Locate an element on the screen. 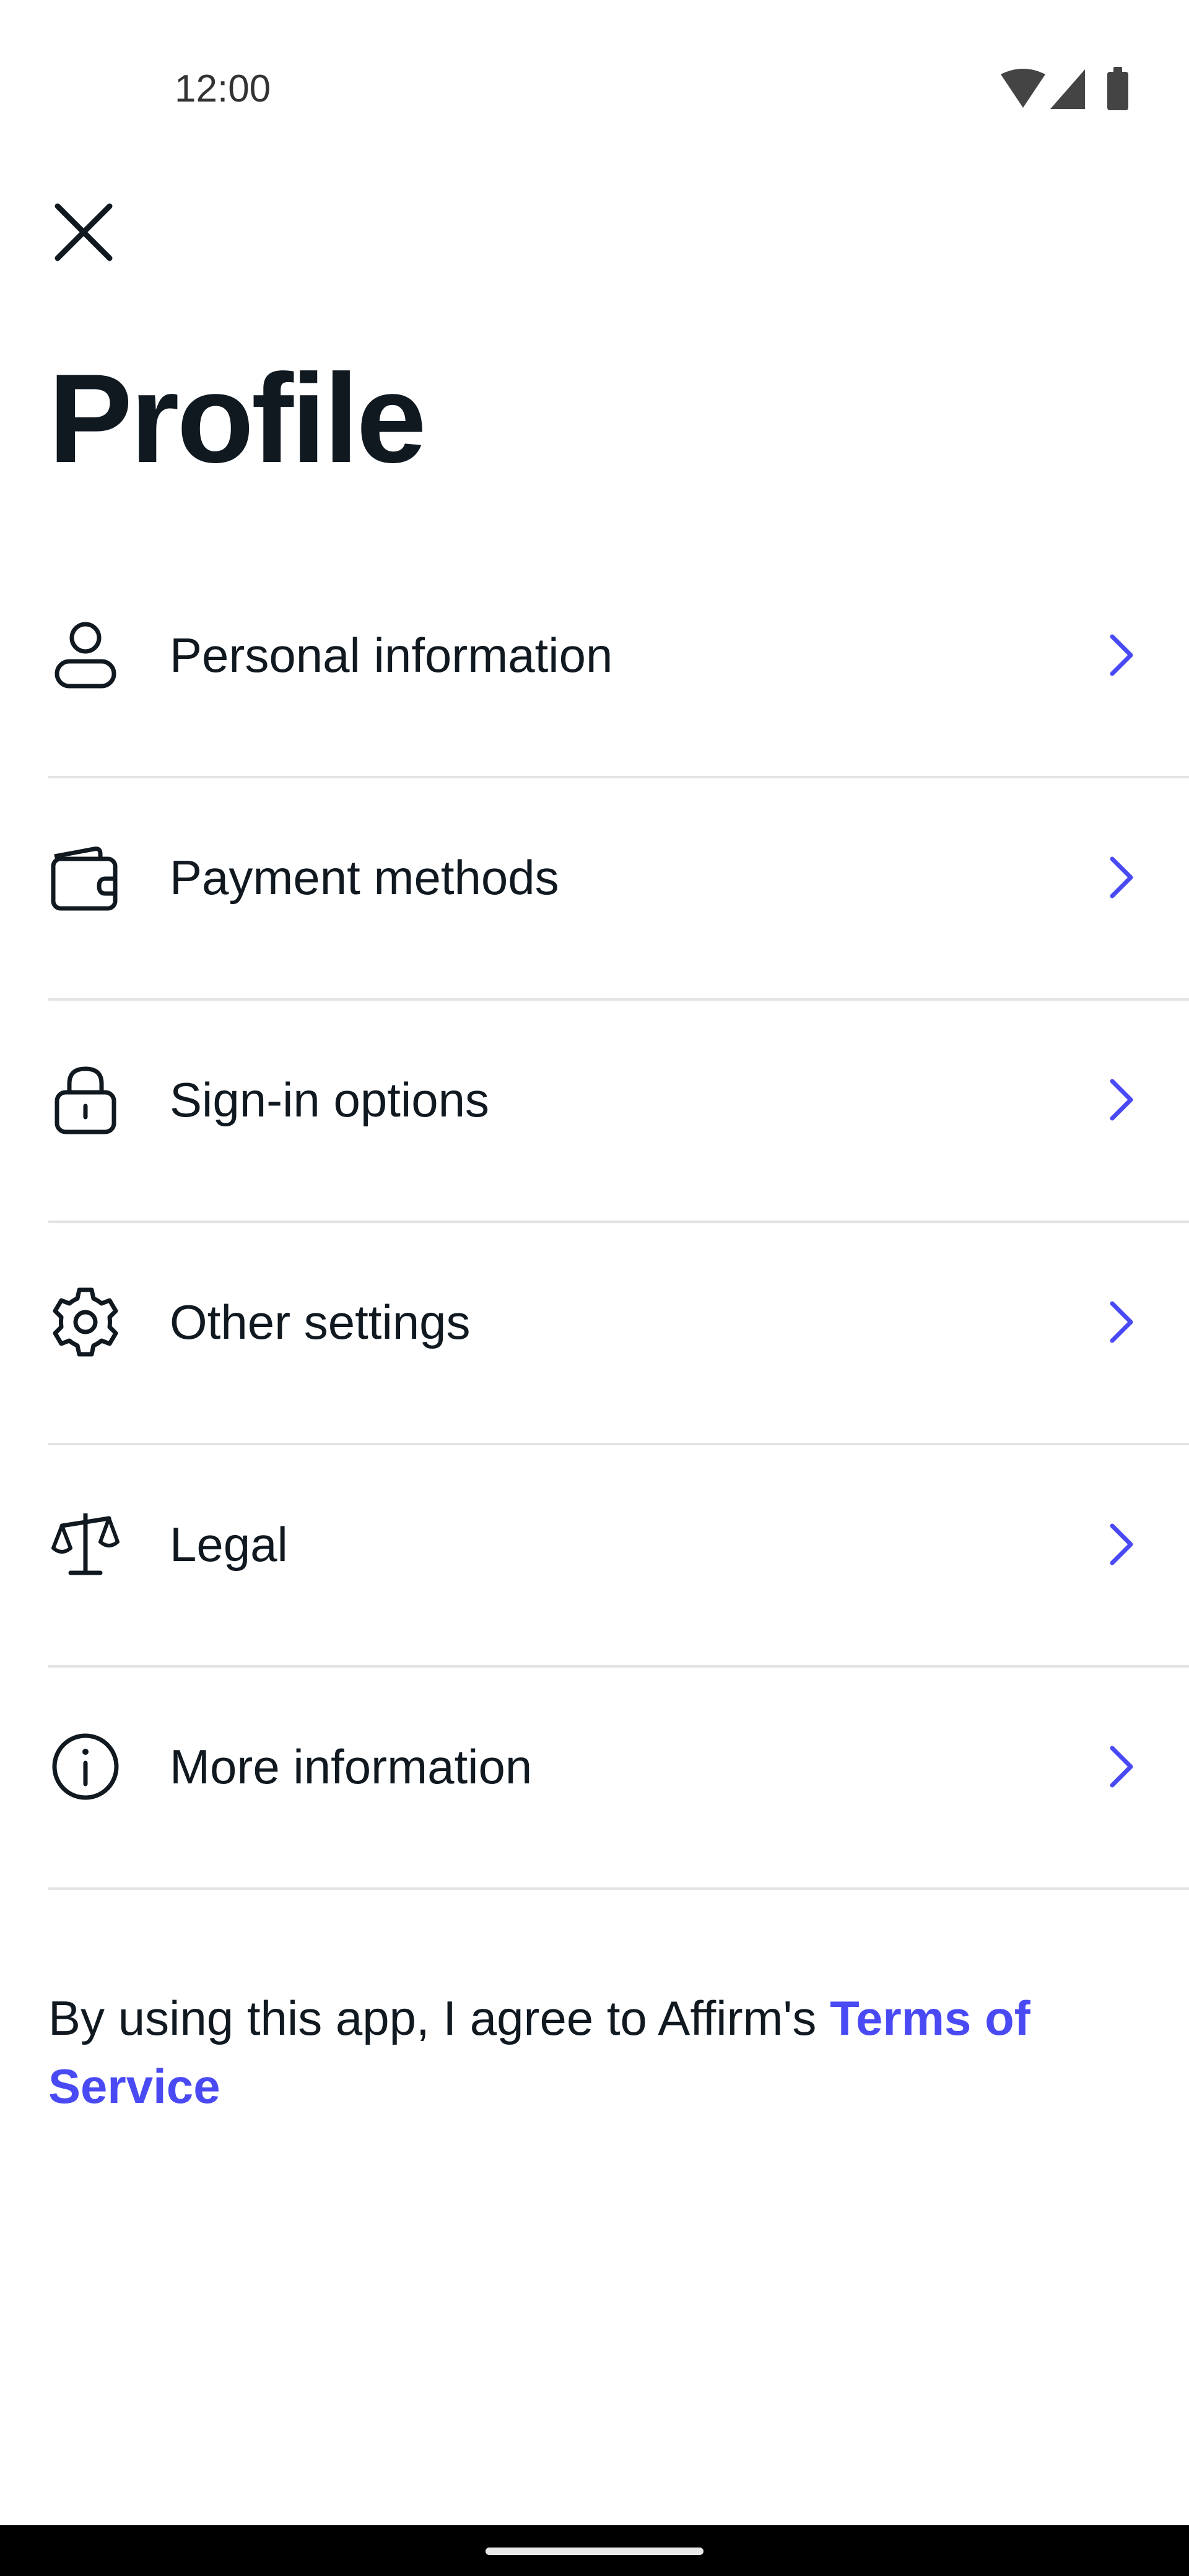 This screenshot has width=1189, height=2576. menu-item-legal: Legal is located at coordinates (618, 1556).